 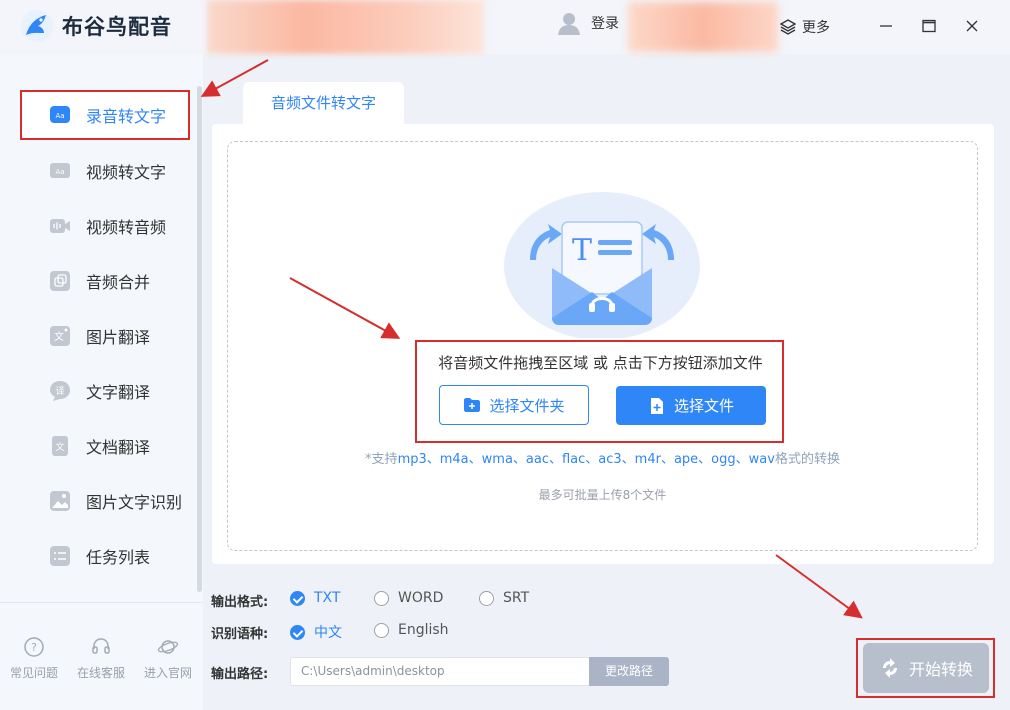 I want to click on svg-text: T, so click(x=582, y=250).